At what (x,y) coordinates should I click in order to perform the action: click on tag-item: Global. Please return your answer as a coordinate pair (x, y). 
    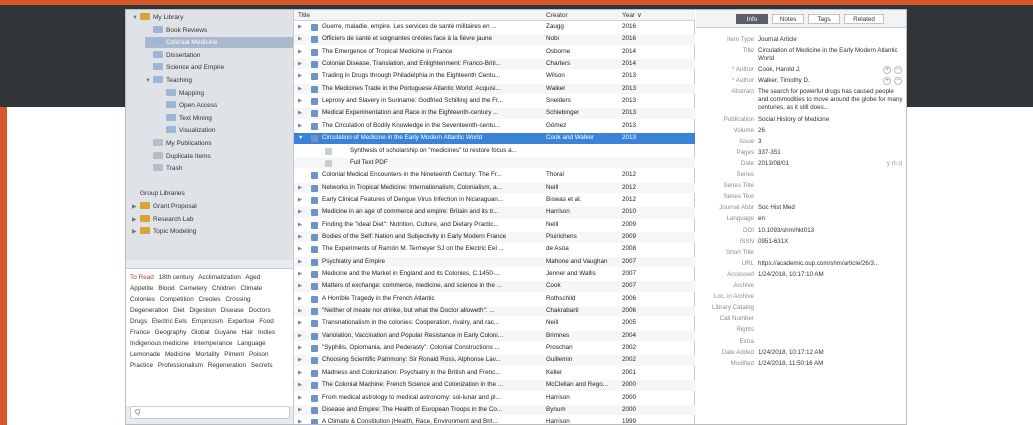
    Looking at the image, I should click on (200, 332).